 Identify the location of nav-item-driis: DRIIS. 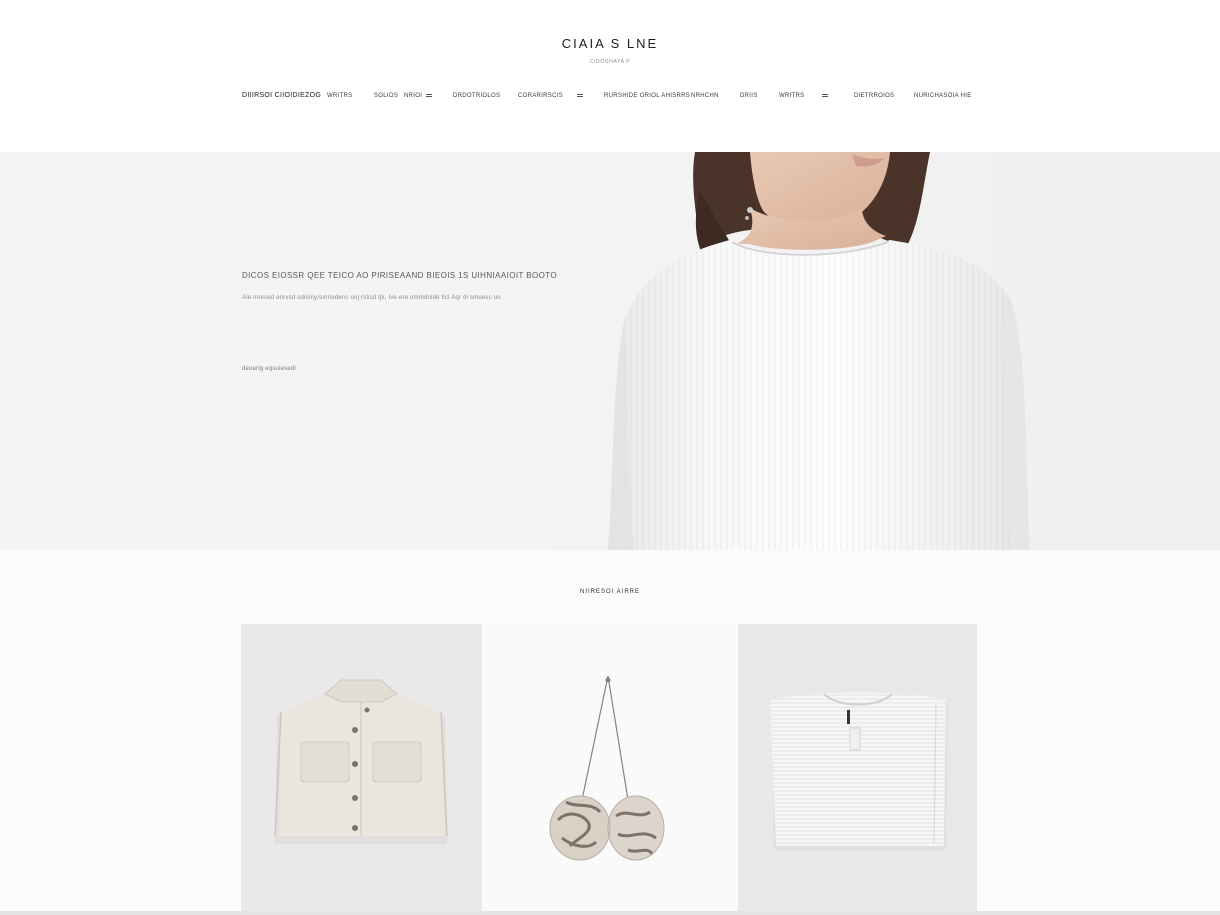
(749, 96).